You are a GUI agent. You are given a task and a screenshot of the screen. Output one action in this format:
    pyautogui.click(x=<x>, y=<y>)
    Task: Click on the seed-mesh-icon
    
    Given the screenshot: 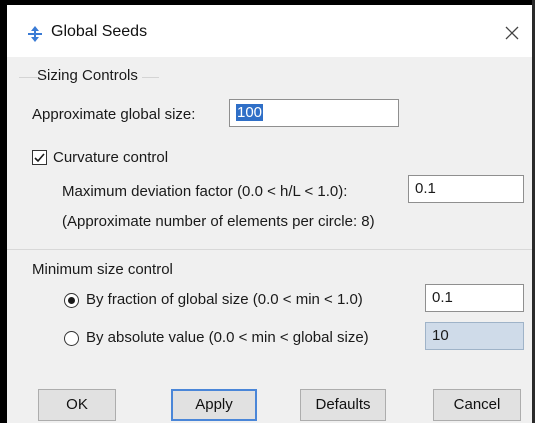 What is the action you would take?
    pyautogui.click(x=35, y=34)
    